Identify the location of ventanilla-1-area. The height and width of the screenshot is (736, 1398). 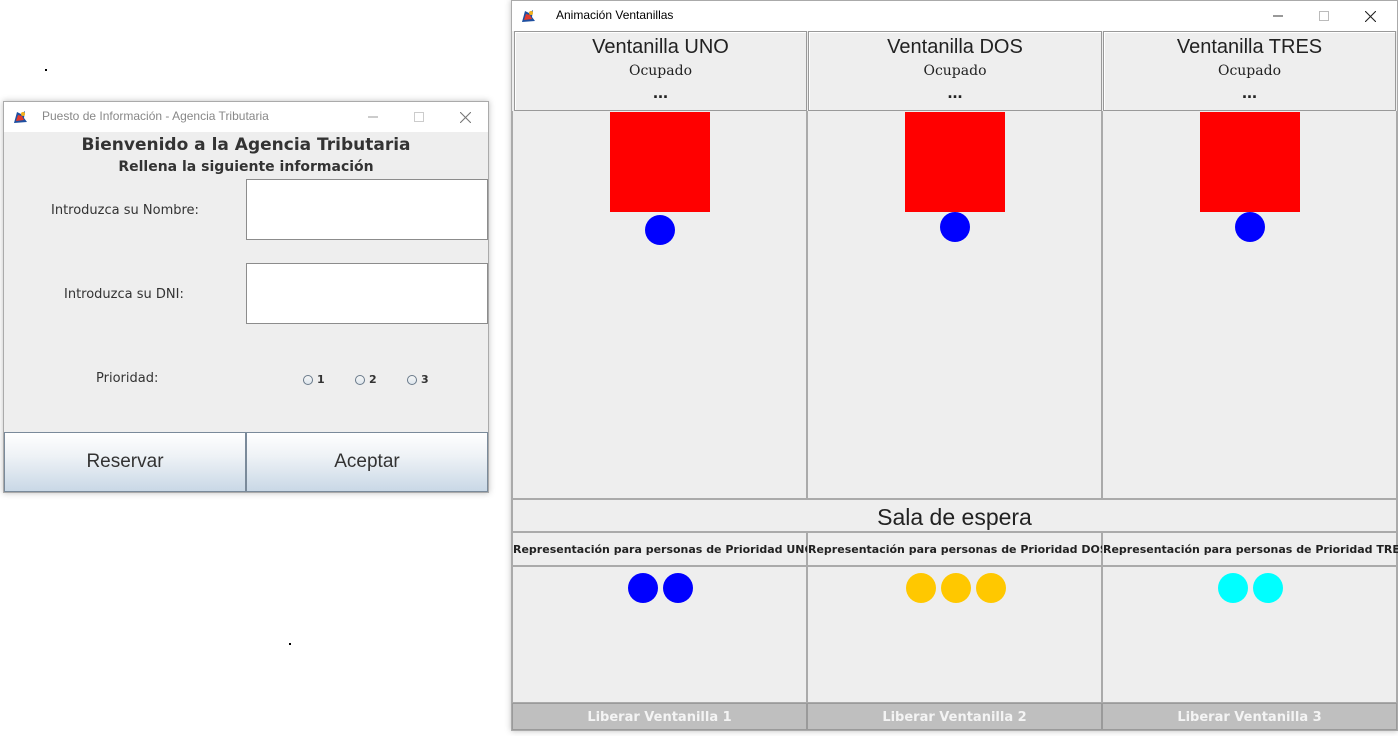
(659, 305).